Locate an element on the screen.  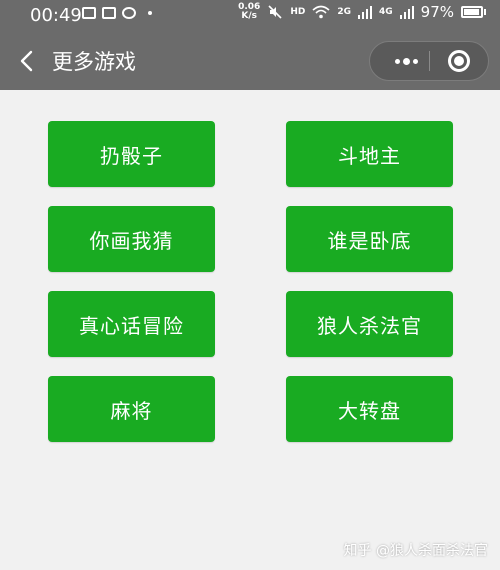
watermark: 知乎 @狼人杀面杀法官 is located at coordinates (415, 551).